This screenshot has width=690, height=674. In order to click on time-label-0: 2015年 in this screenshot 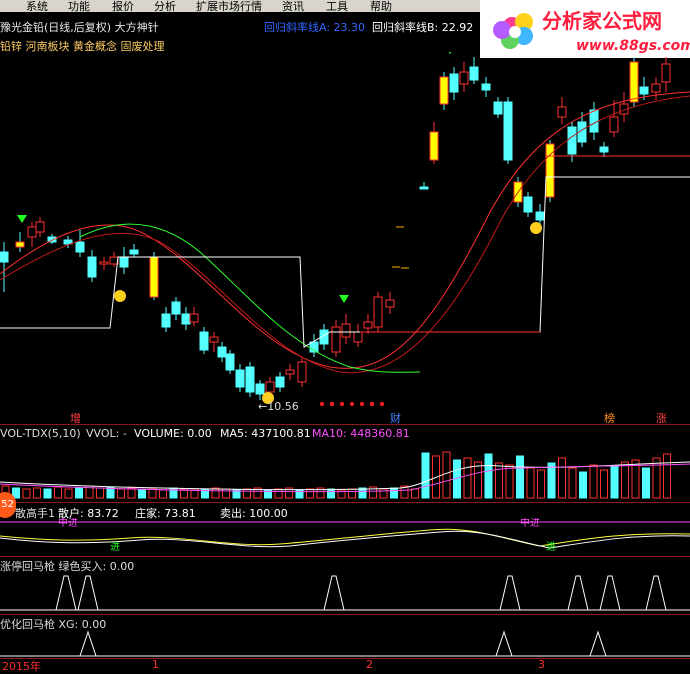, I will do `click(21, 666)`.